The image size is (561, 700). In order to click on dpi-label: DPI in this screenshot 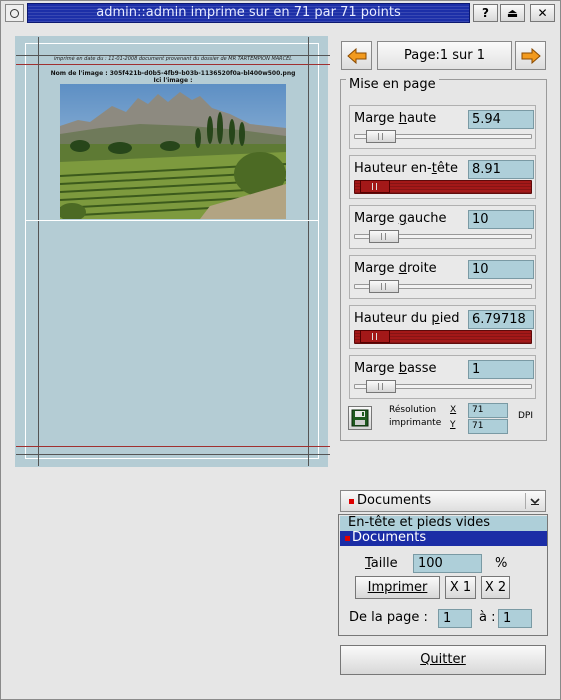, I will do `click(526, 416)`.